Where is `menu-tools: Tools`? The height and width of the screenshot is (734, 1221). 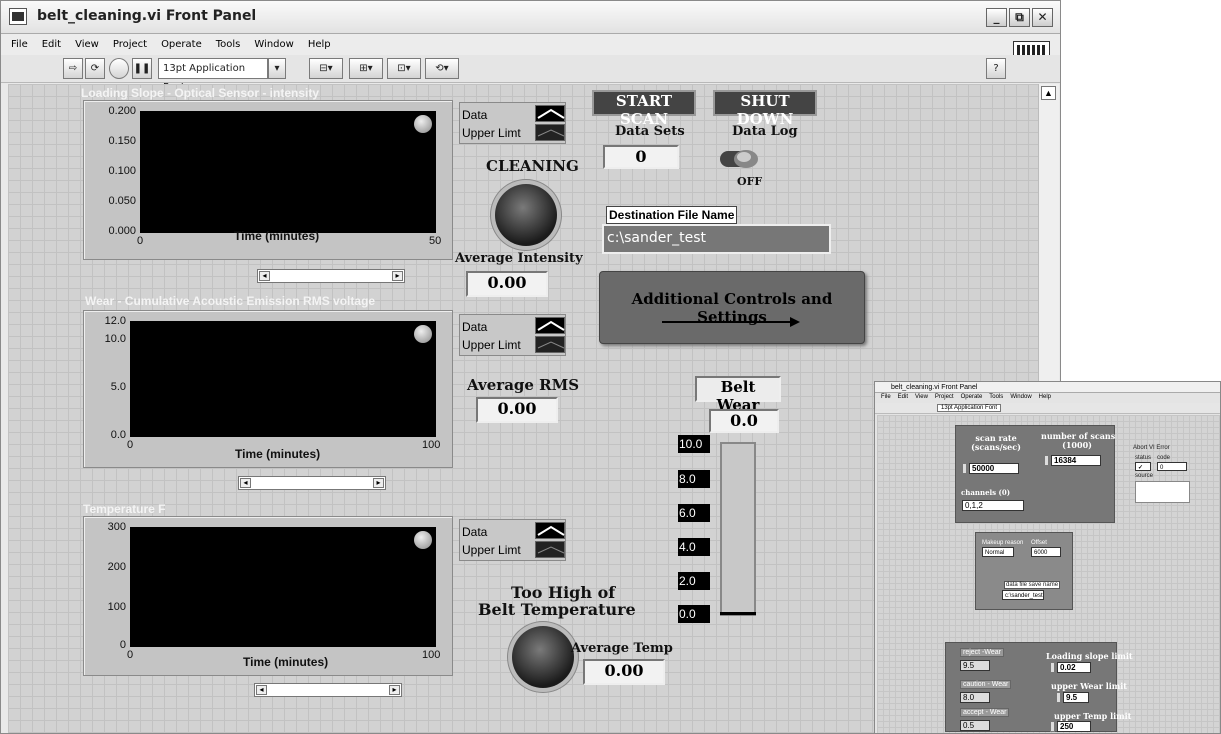 menu-tools: Tools is located at coordinates (228, 44).